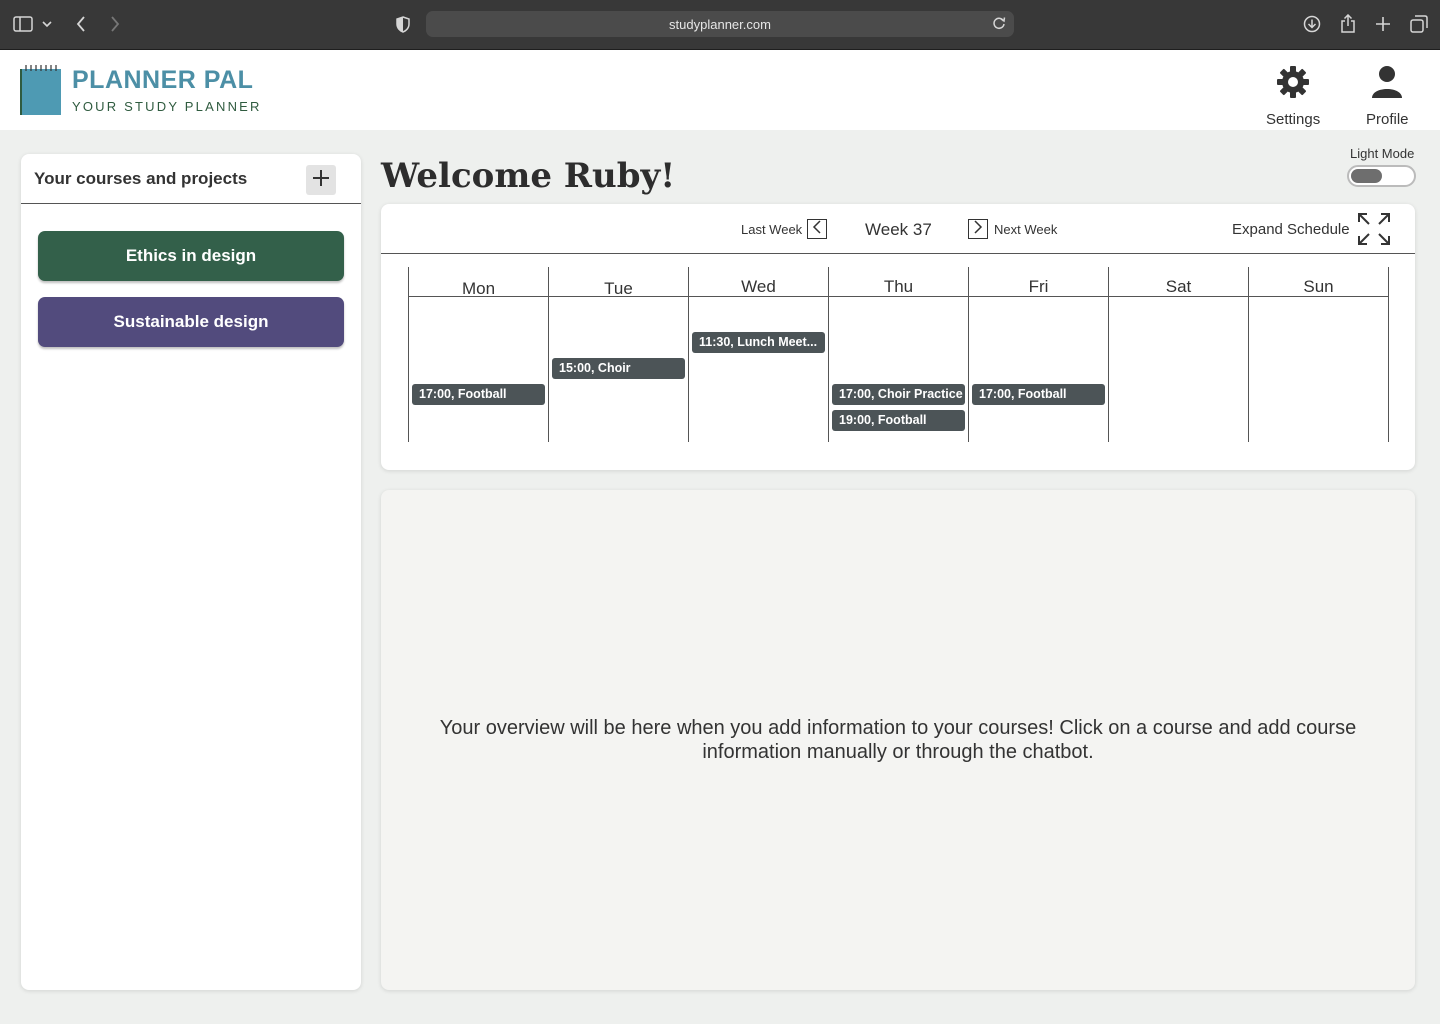 This screenshot has width=1440, height=1024. What do you see at coordinates (898, 420) in the screenshot?
I see `event-chip: 19:00, Football` at bounding box center [898, 420].